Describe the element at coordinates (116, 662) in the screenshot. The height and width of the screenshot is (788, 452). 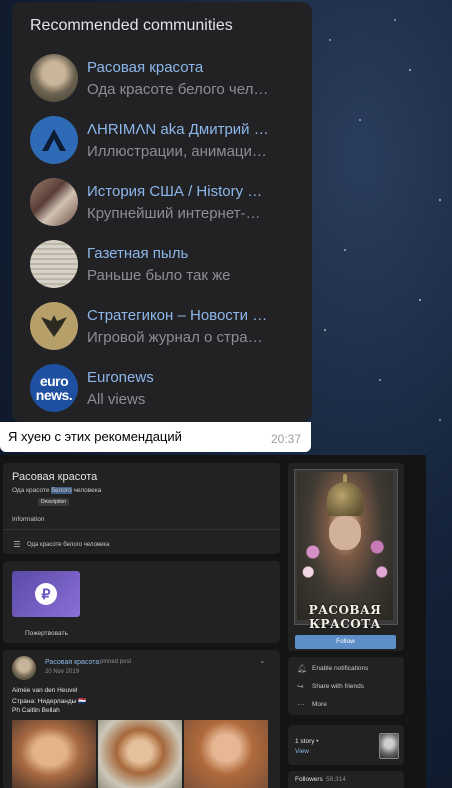
I see `pinned-label: pinned post` at that location.